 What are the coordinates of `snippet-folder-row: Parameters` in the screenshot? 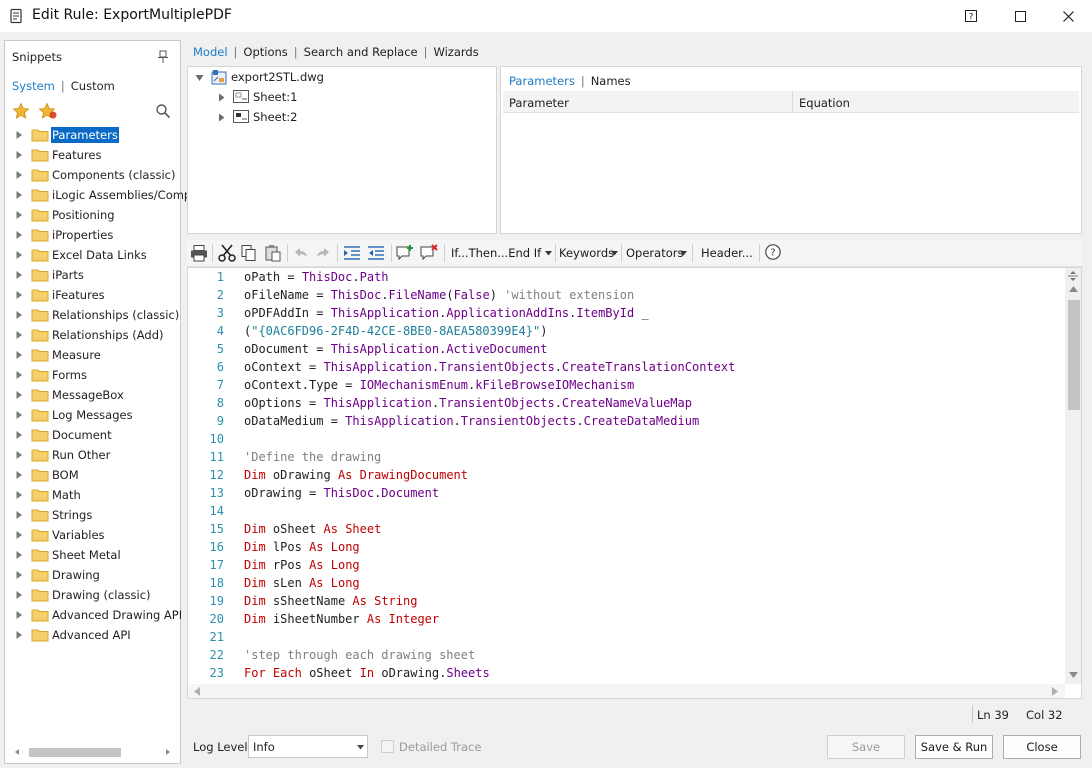 It's located at (92, 135).